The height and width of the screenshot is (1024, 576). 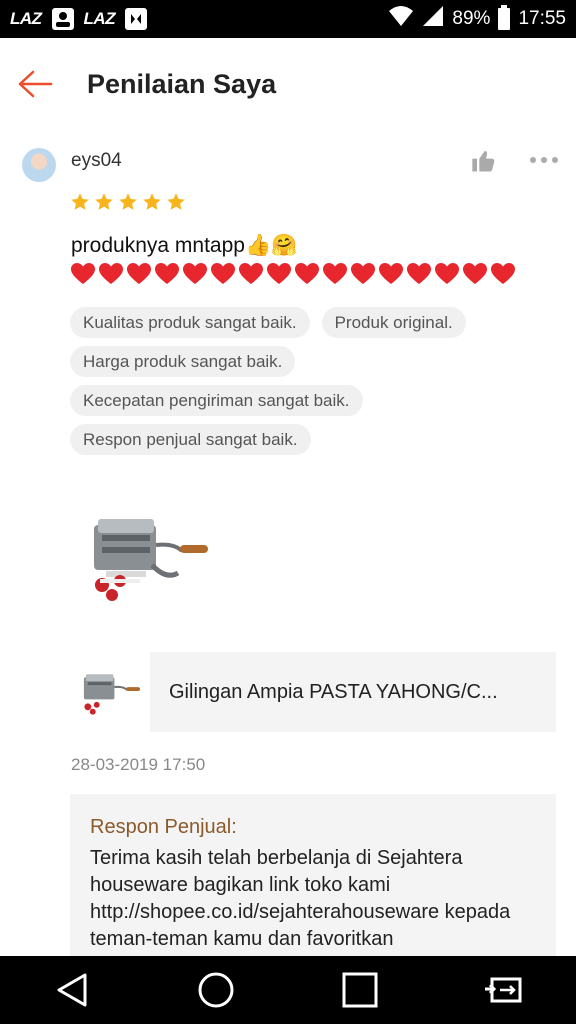 I want to click on clock: 17:55, so click(x=542, y=18).